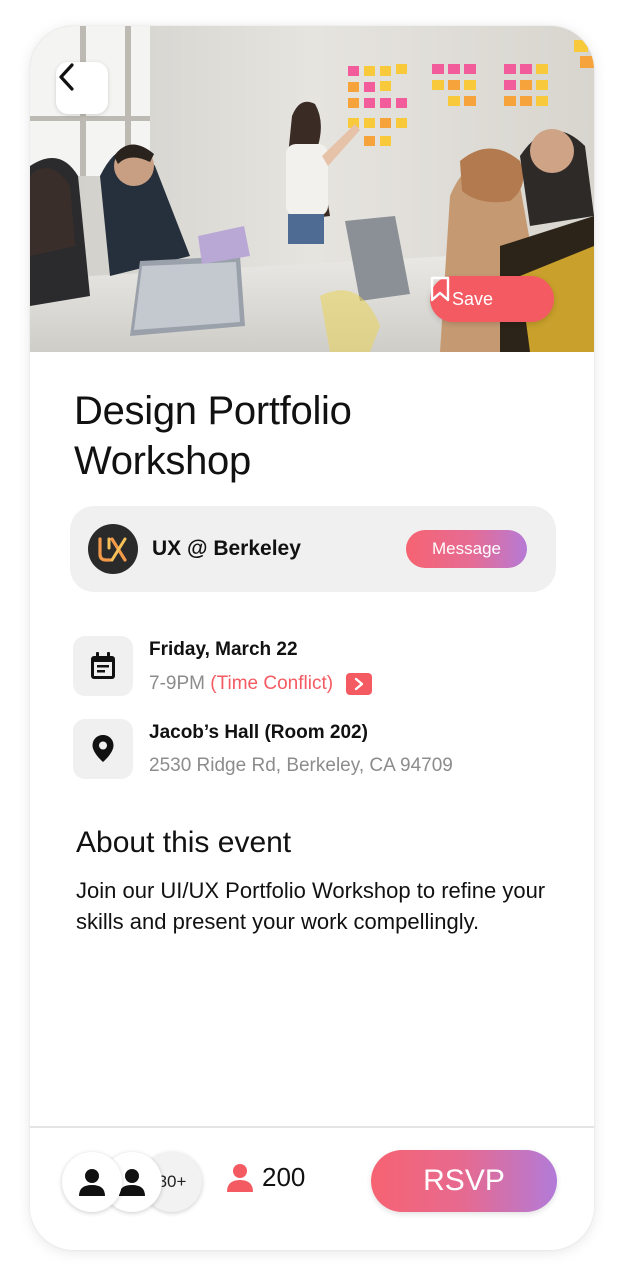  What do you see at coordinates (258, 732) in the screenshot?
I see `venue-name: Jacob’s Hall (Room 202)` at bounding box center [258, 732].